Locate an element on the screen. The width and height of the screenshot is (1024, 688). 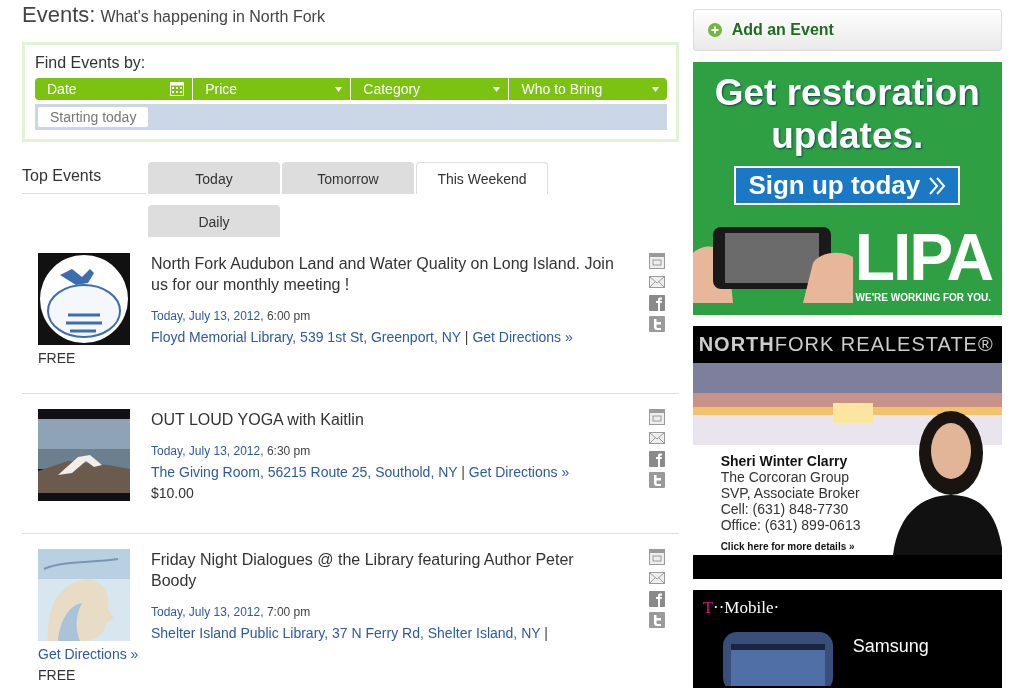
signup-button: Sign up today is located at coordinates (847, 186).